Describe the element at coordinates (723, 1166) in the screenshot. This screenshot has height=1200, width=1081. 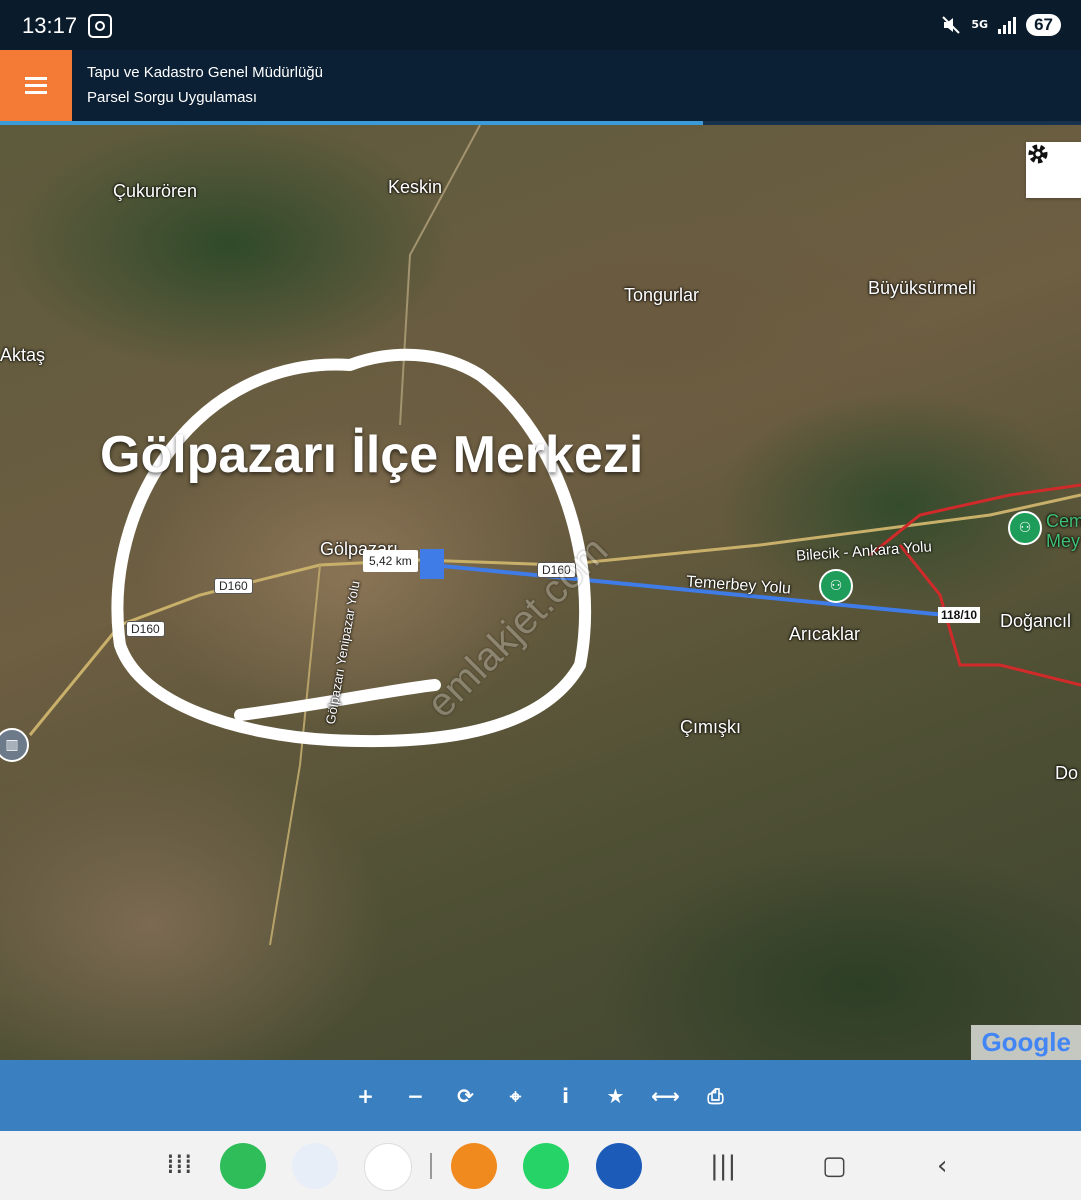
I see `recent-apps-icon: |||` at that location.